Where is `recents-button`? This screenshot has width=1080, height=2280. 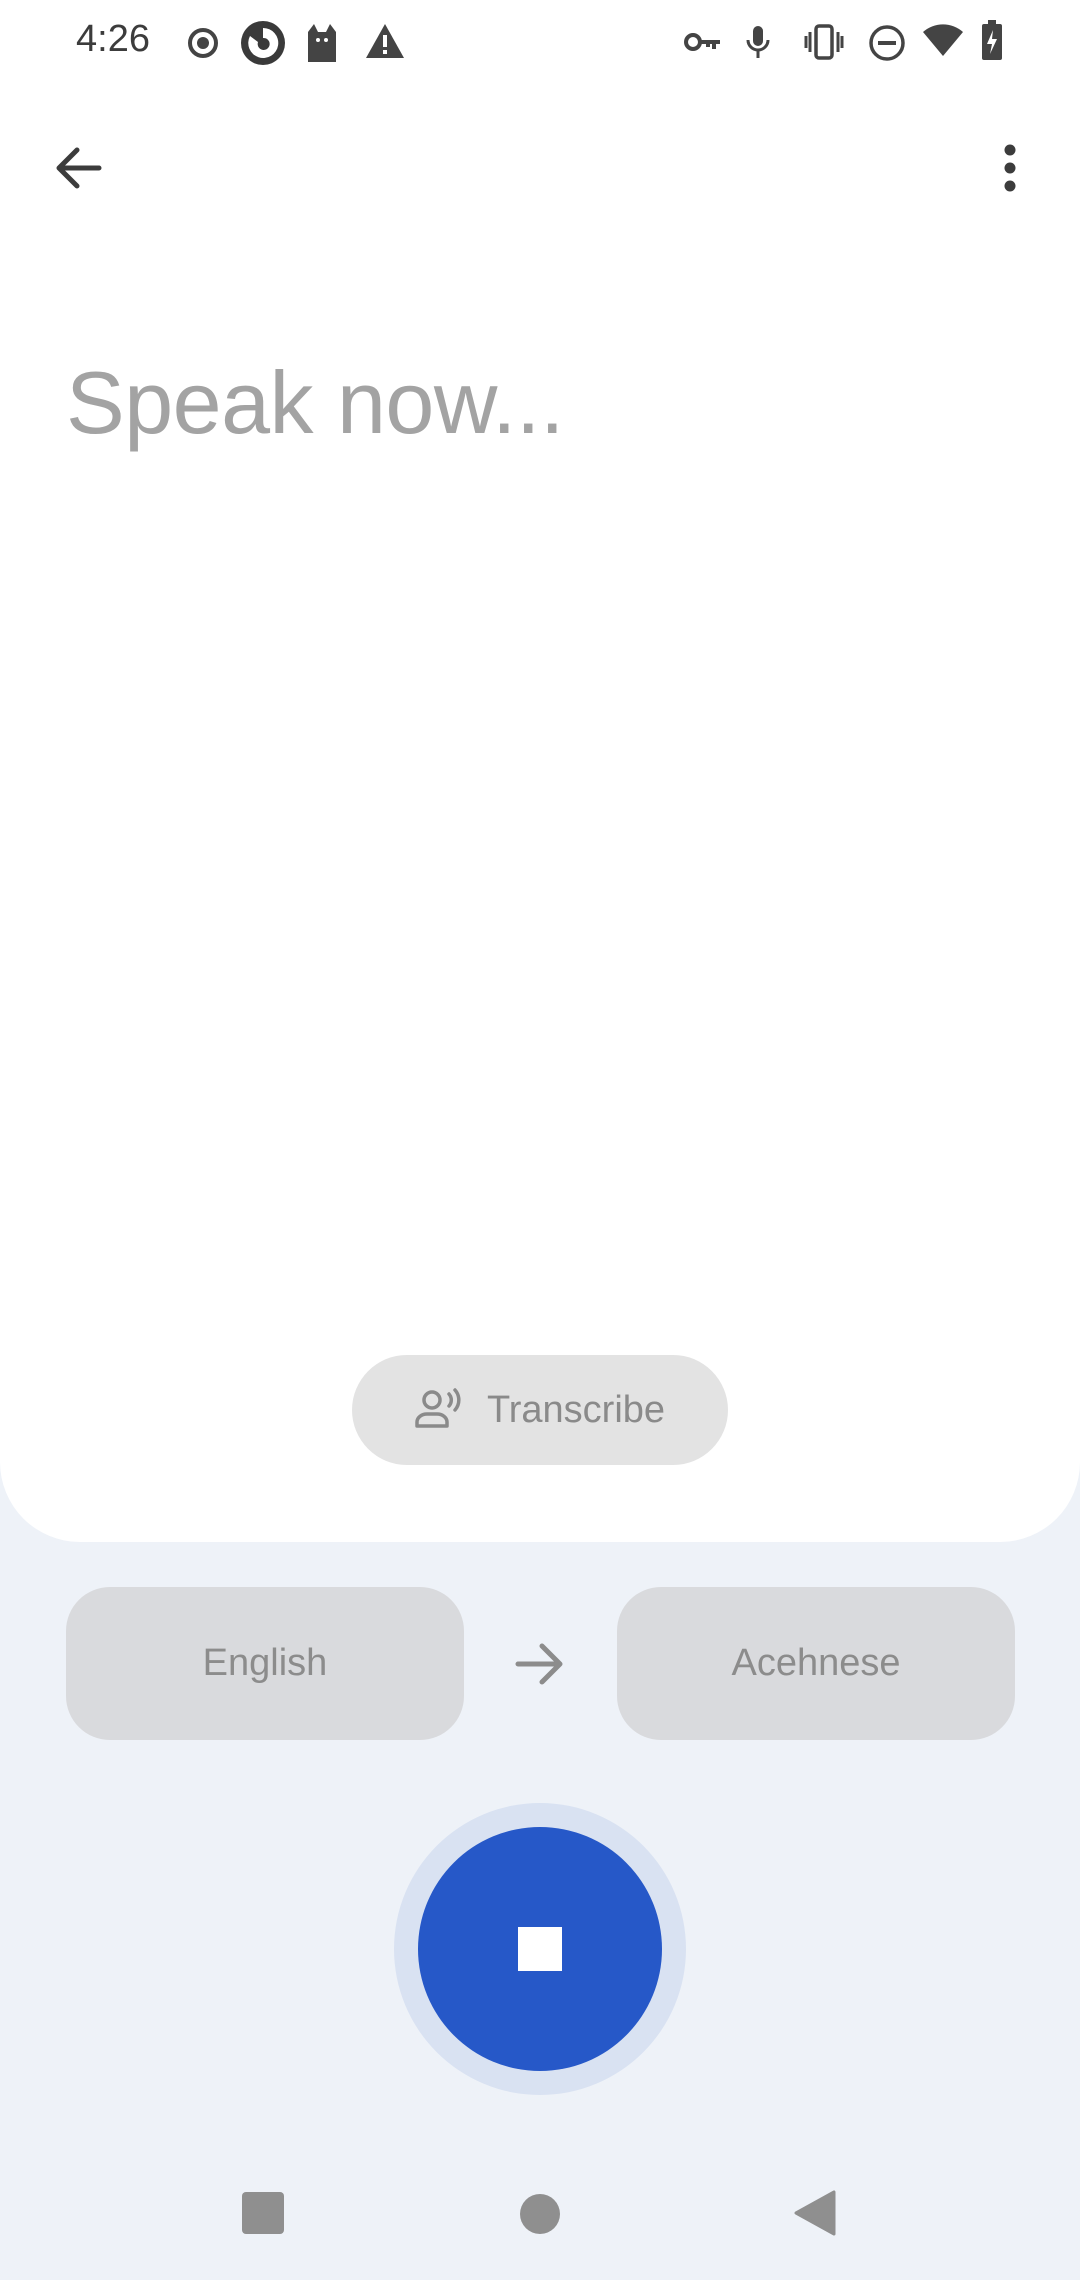
recents-button is located at coordinates (263, 2215).